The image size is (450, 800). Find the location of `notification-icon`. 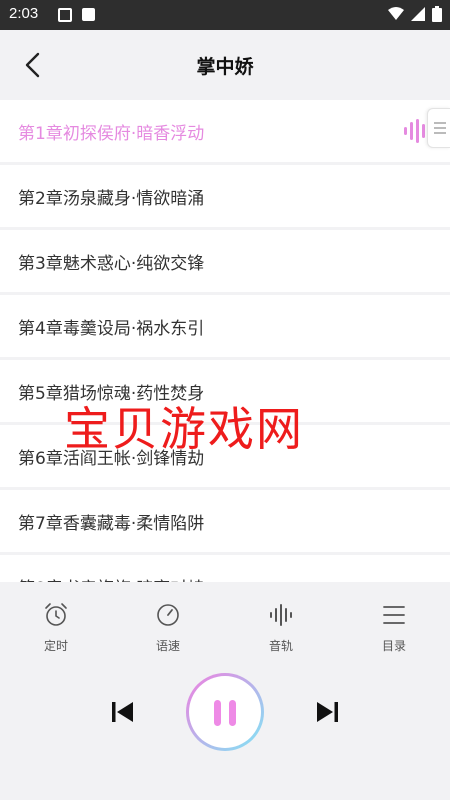

notification-icon is located at coordinates (65, 15).